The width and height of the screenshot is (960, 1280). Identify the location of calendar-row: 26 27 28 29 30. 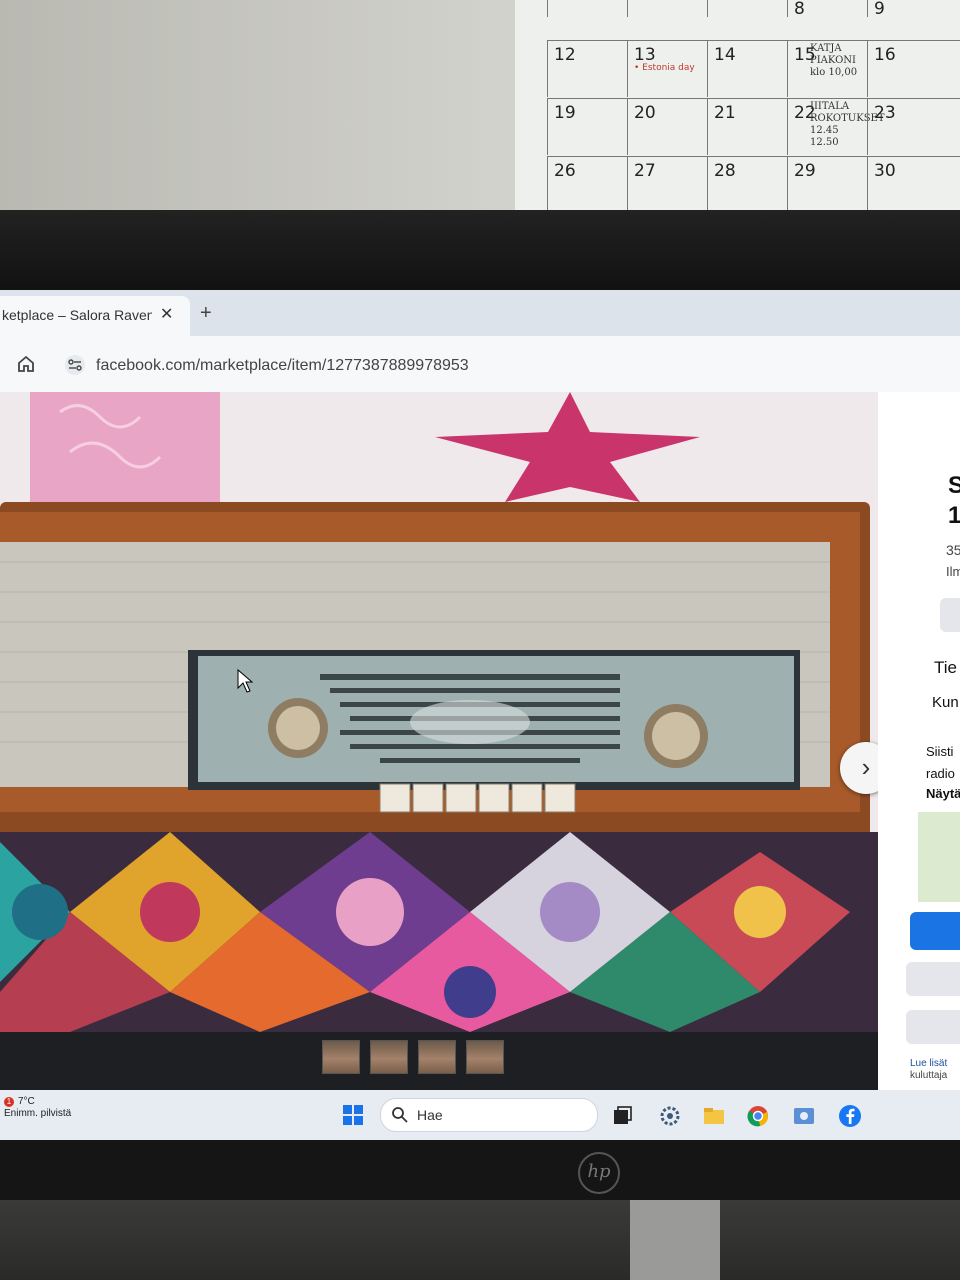
(753, 184).